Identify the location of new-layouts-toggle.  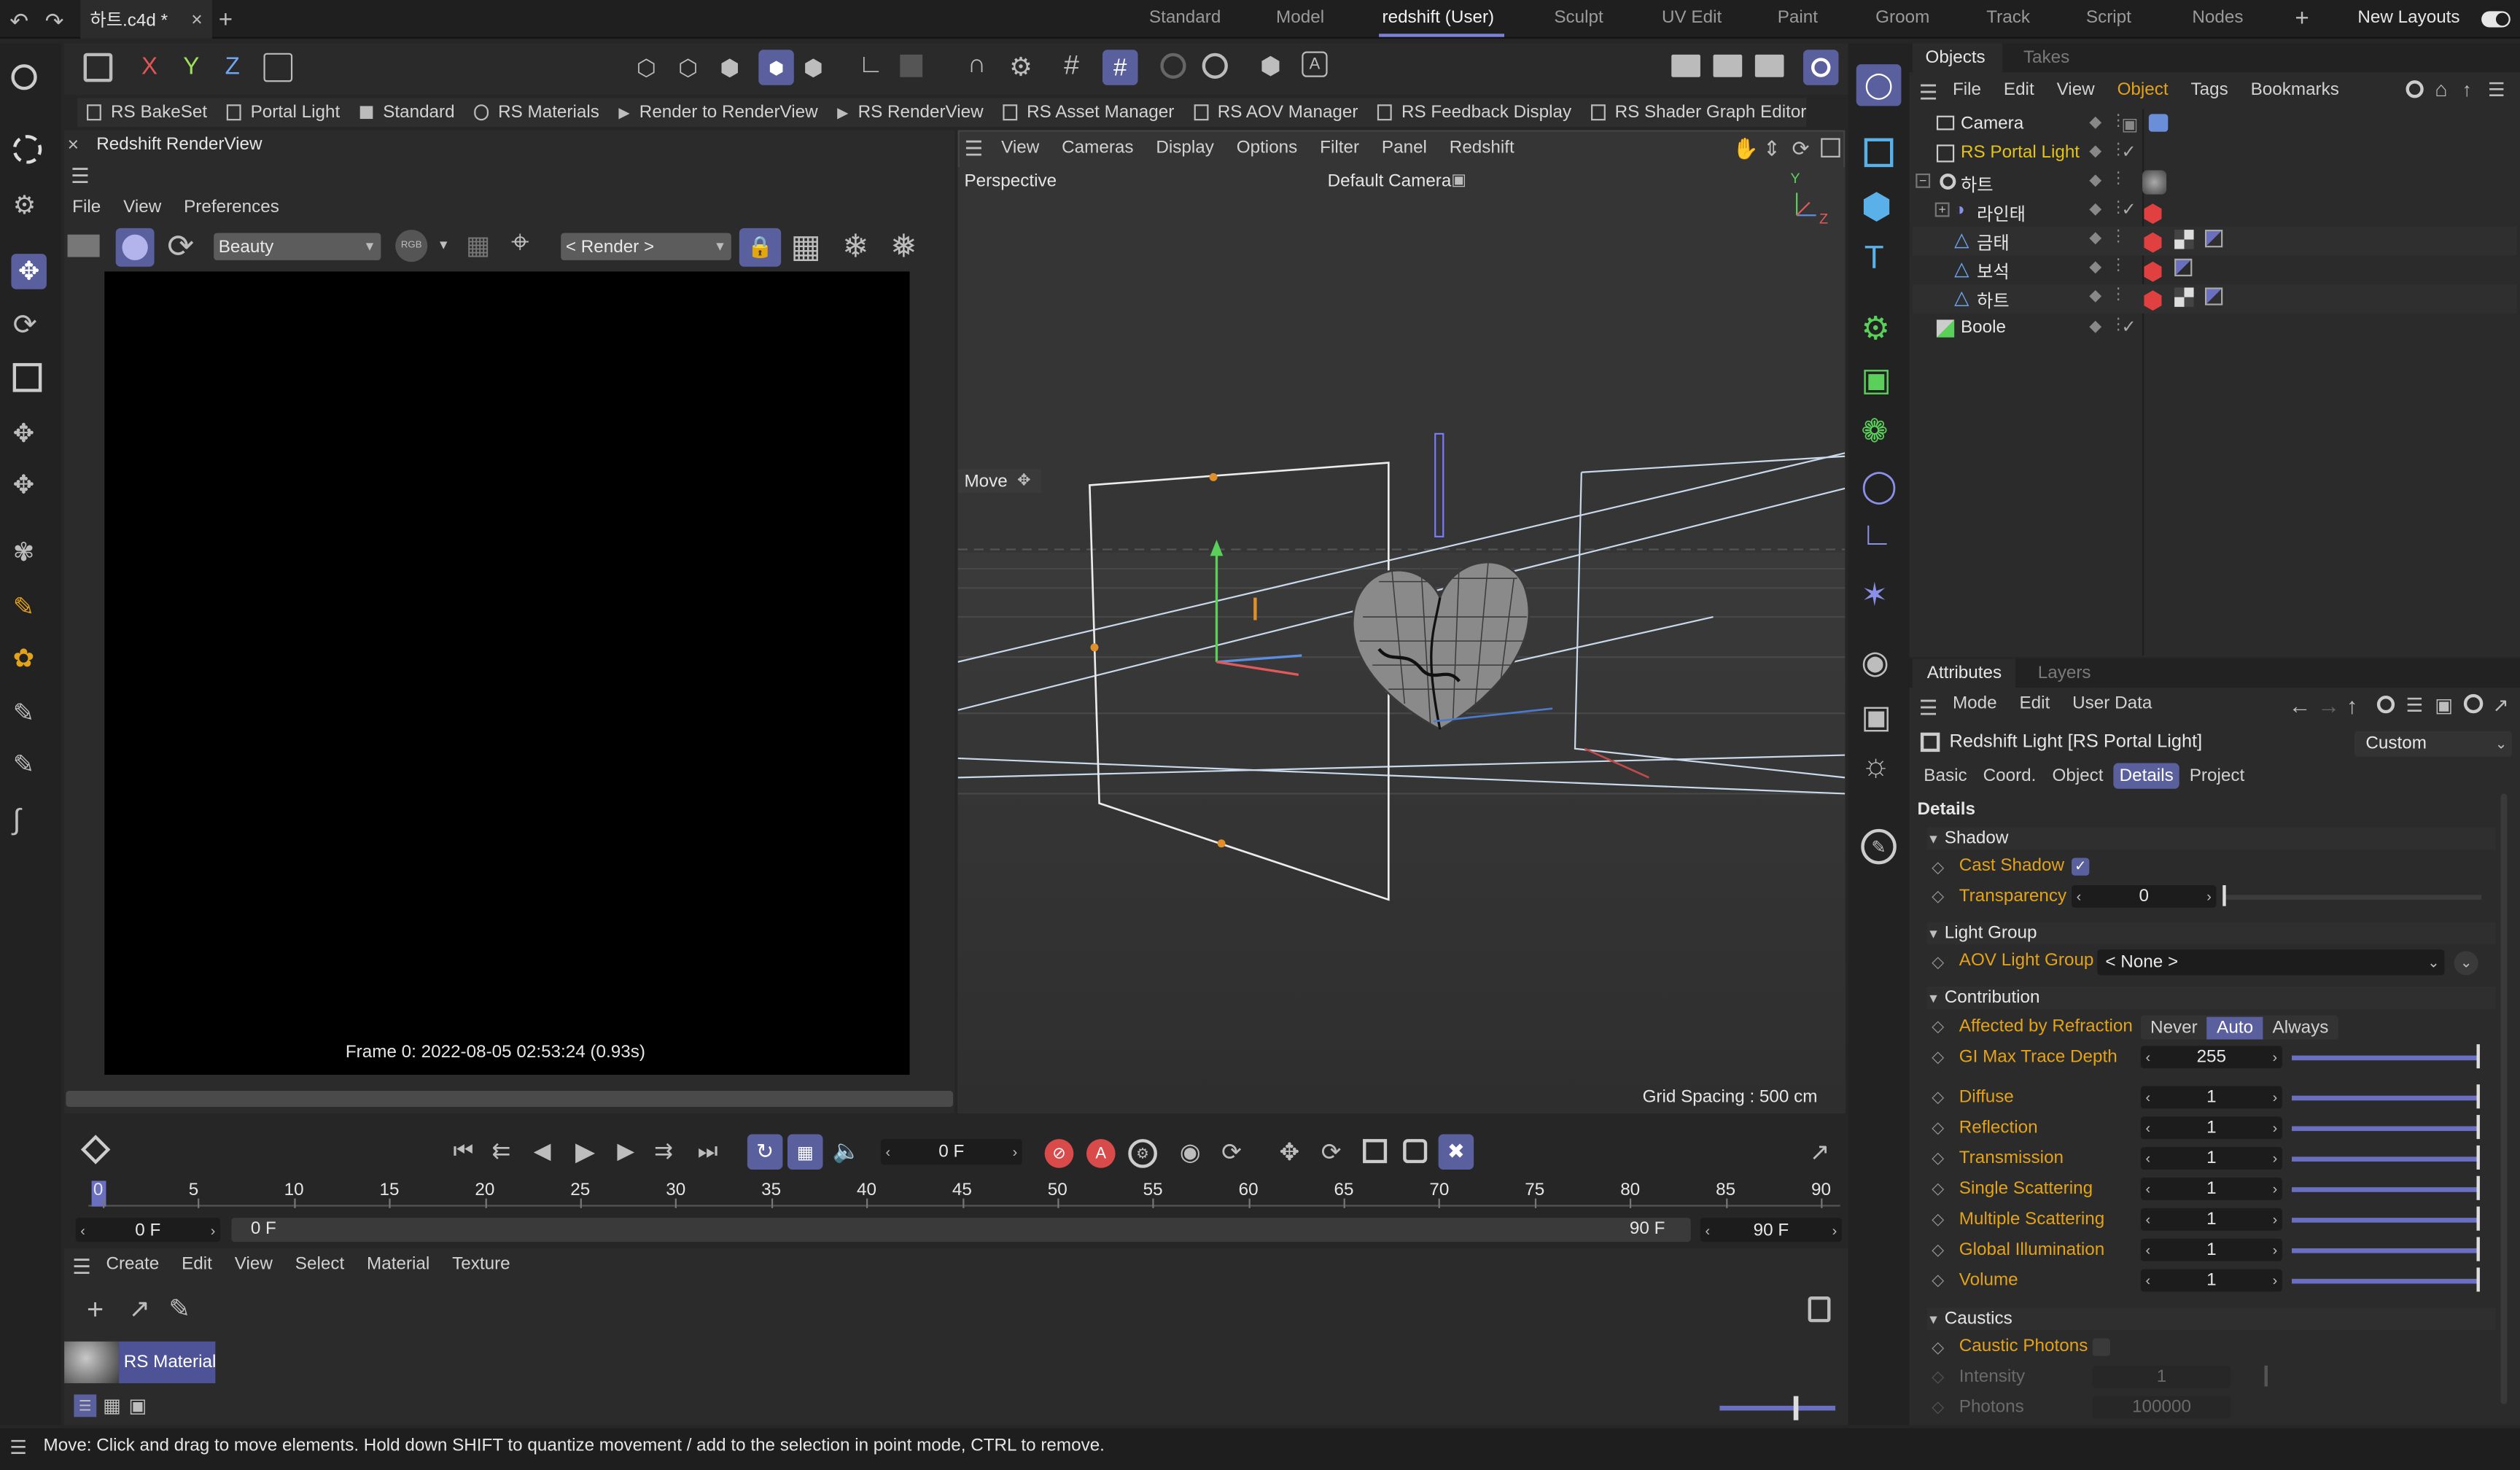
(2496, 19).